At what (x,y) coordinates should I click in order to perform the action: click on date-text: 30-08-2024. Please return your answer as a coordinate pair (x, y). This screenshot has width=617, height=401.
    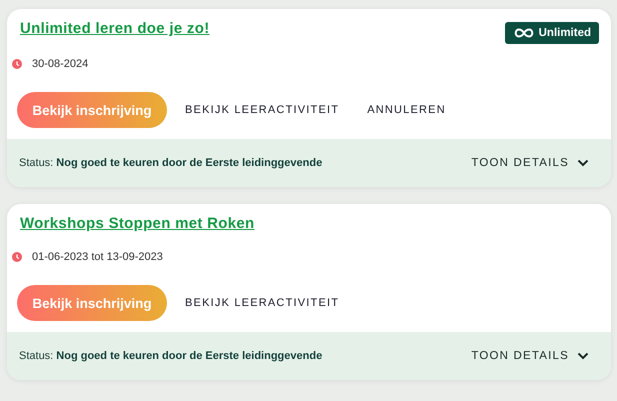
    Looking at the image, I should click on (60, 64).